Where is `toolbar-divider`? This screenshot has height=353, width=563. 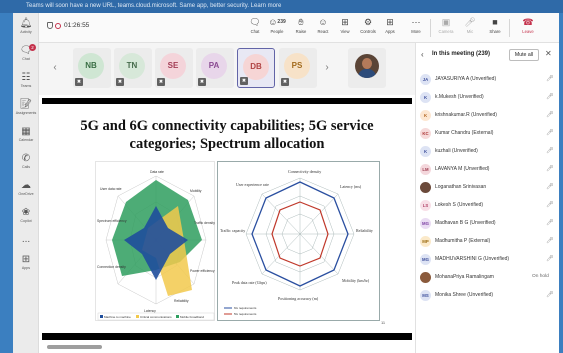
toolbar-divider is located at coordinates (509, 28).